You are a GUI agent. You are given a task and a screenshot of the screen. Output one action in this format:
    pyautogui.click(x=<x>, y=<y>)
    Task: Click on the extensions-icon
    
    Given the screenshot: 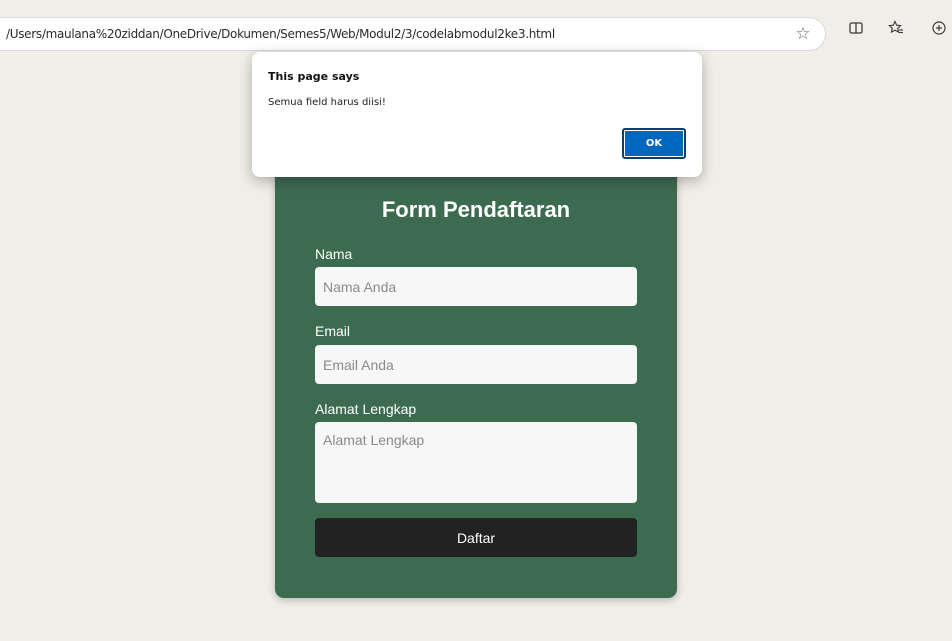 What is the action you would take?
    pyautogui.click(x=939, y=31)
    